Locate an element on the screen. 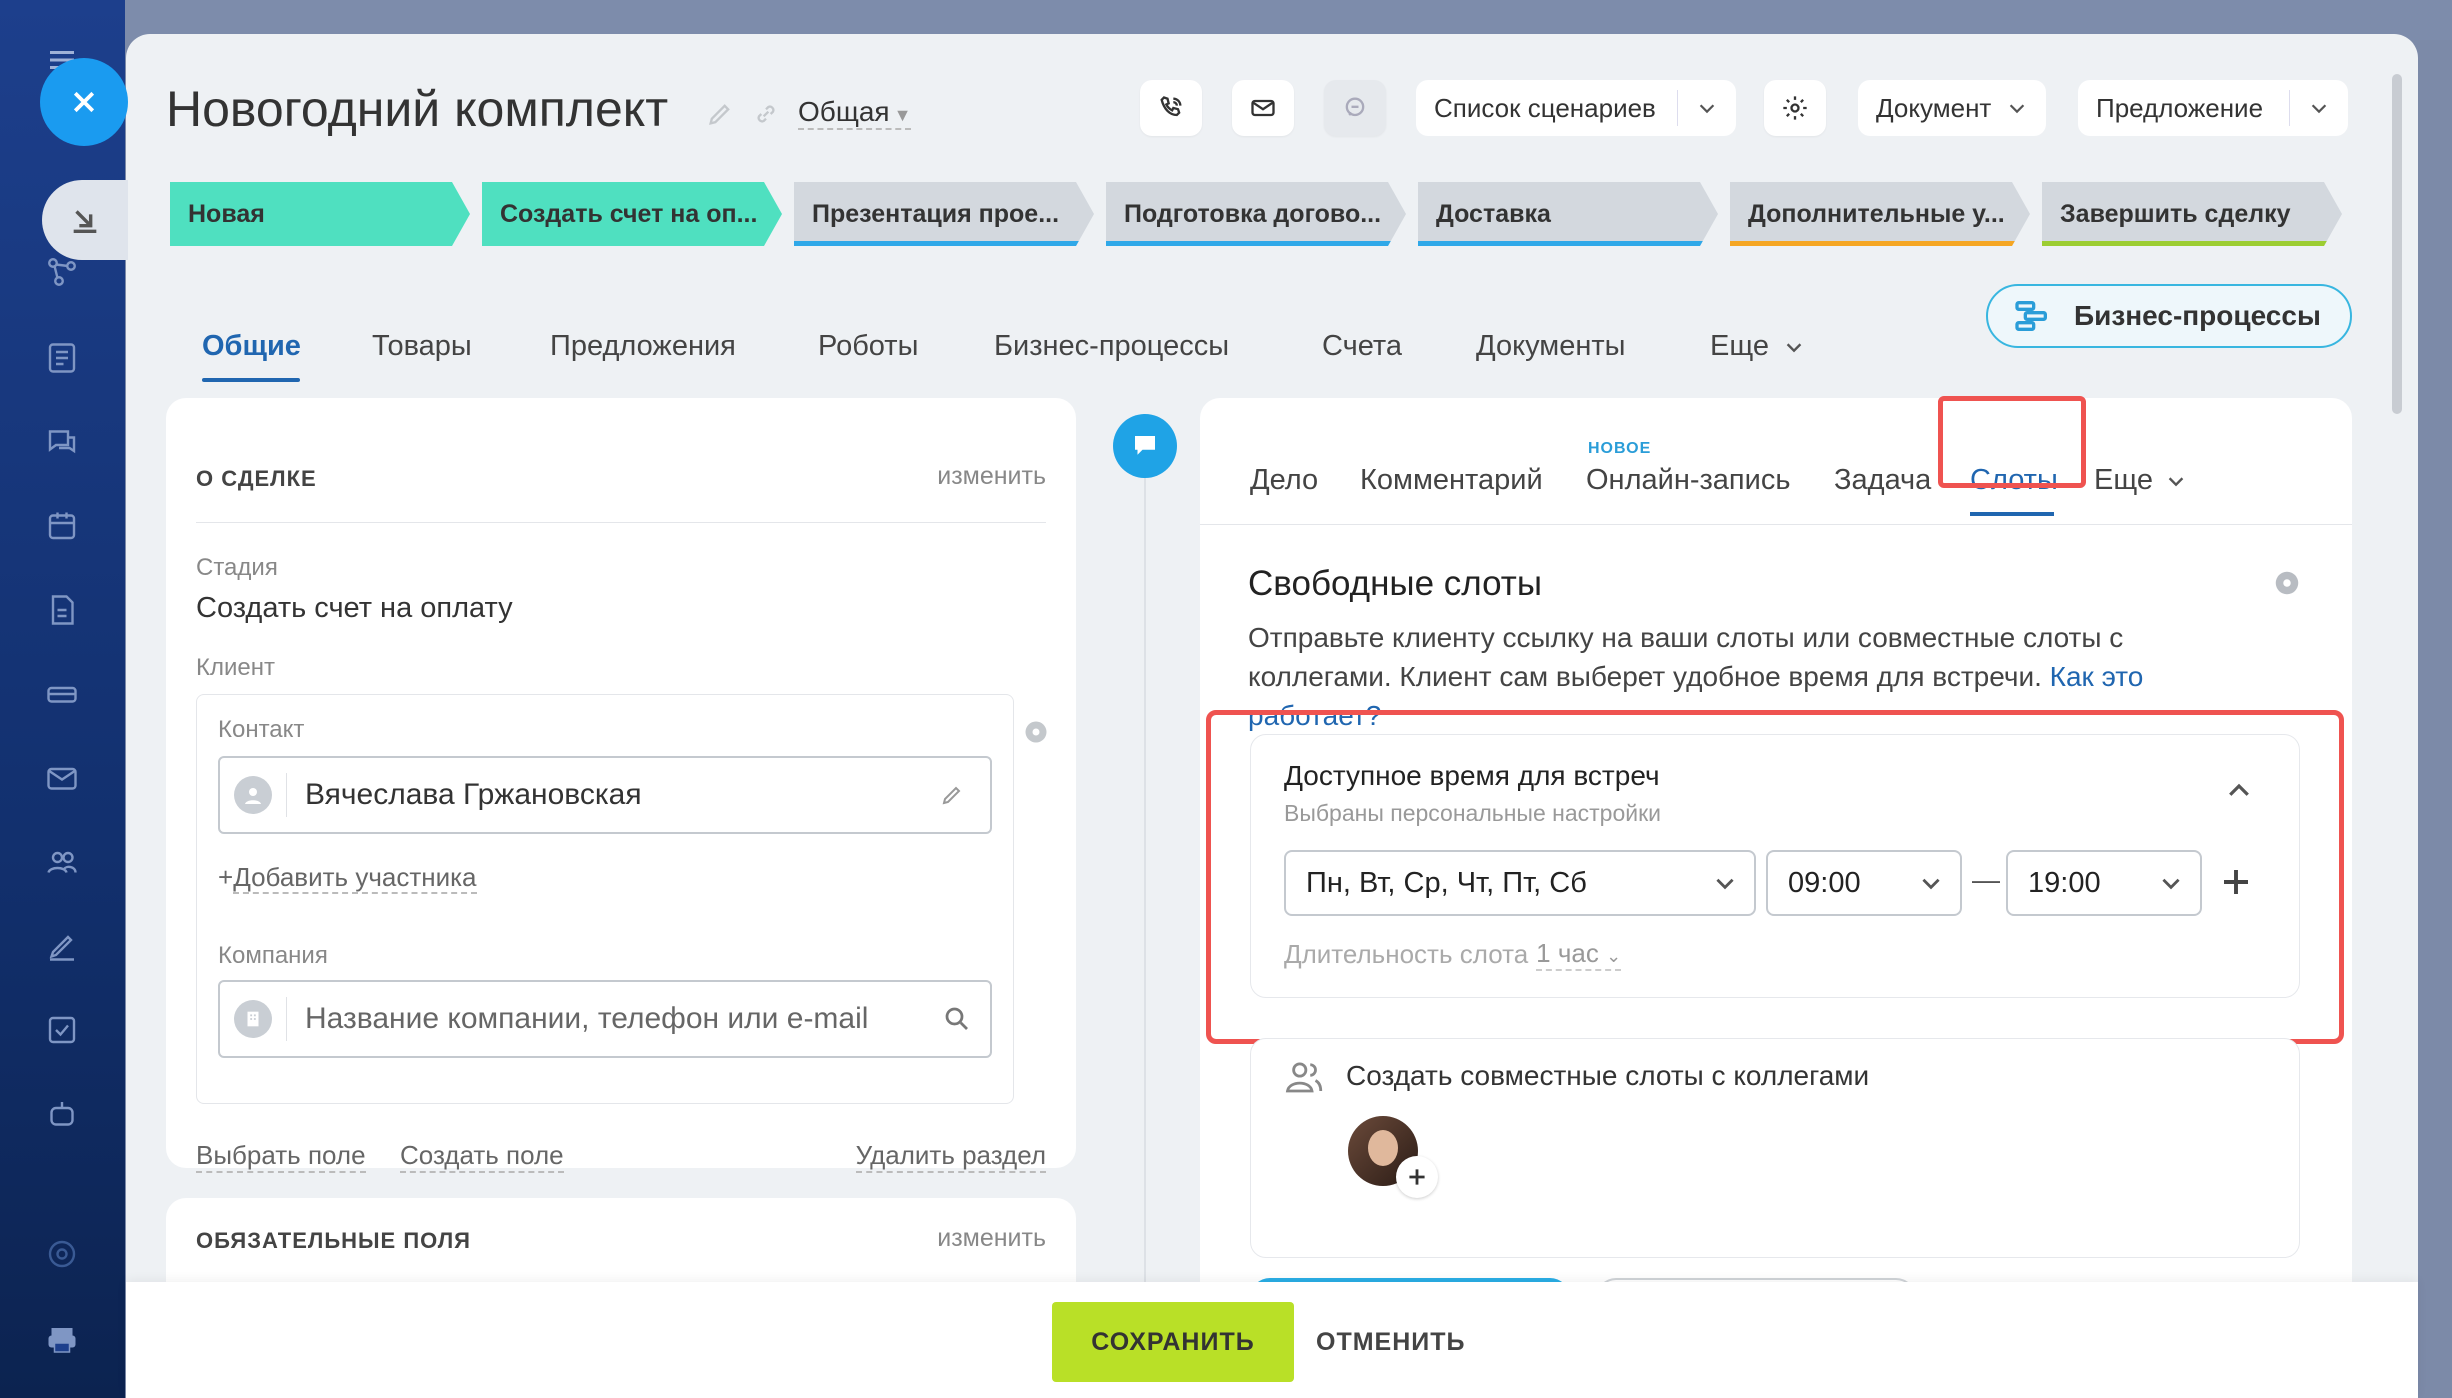 This screenshot has height=1398, width=2452. printer-icon is located at coordinates (62, 1340).